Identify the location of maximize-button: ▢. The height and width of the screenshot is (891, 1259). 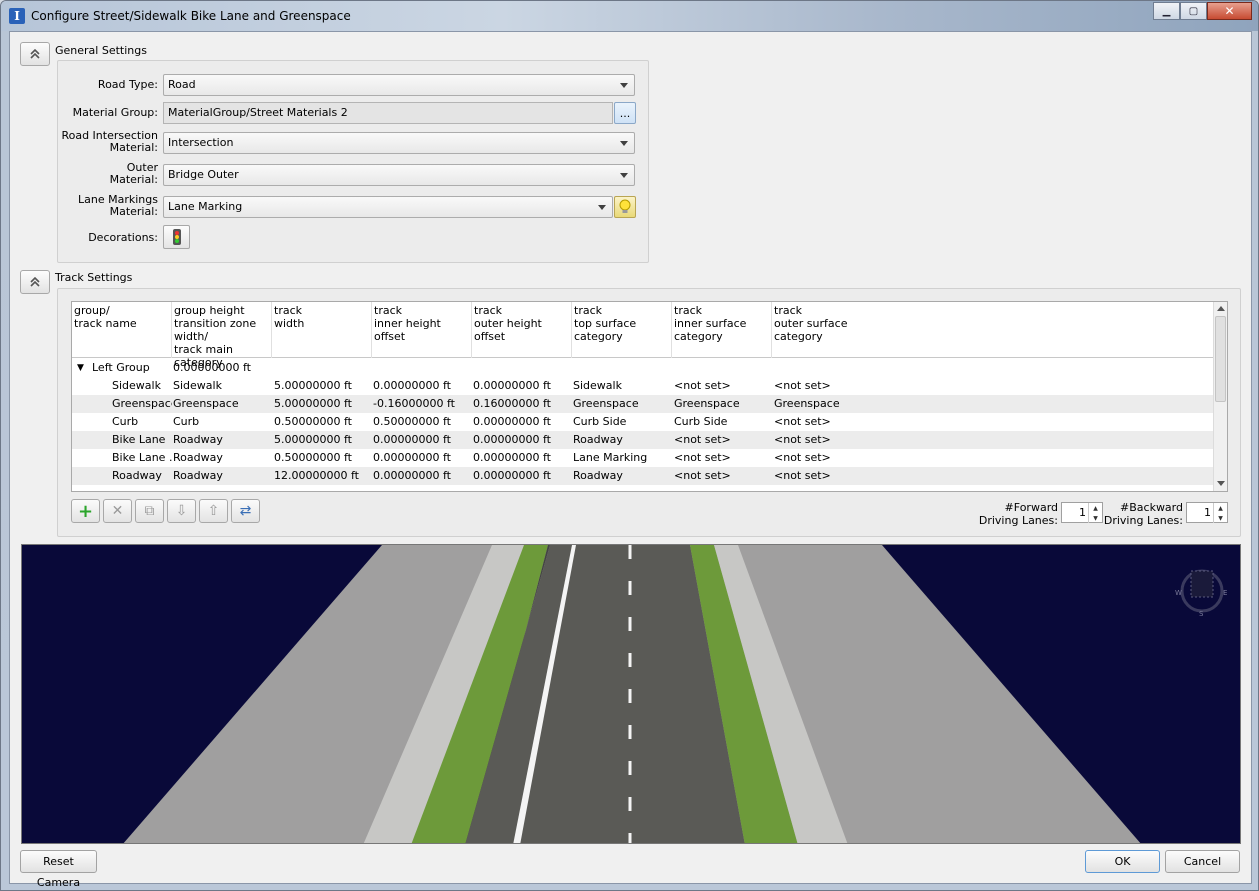
(1193, 11).